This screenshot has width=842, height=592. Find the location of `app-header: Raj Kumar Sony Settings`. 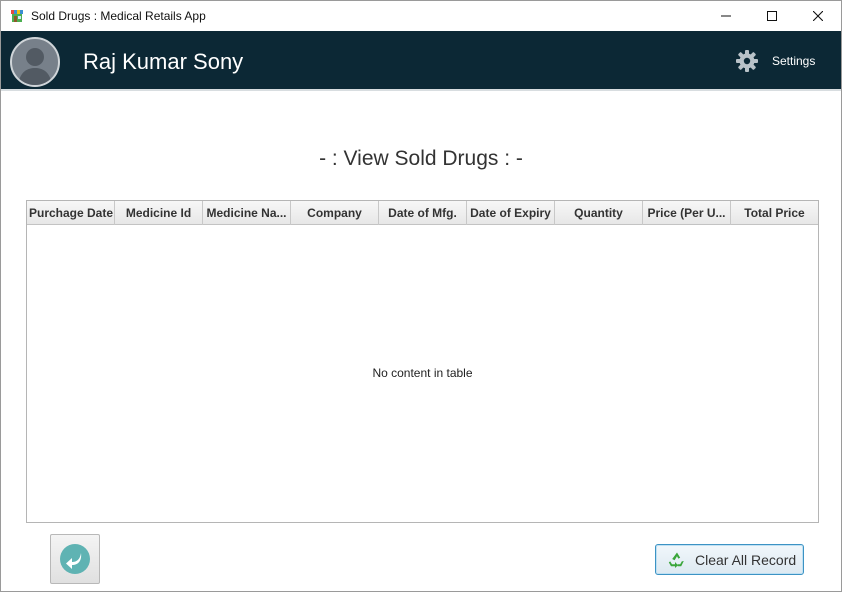

app-header: Raj Kumar Sony Settings is located at coordinates (421, 61).